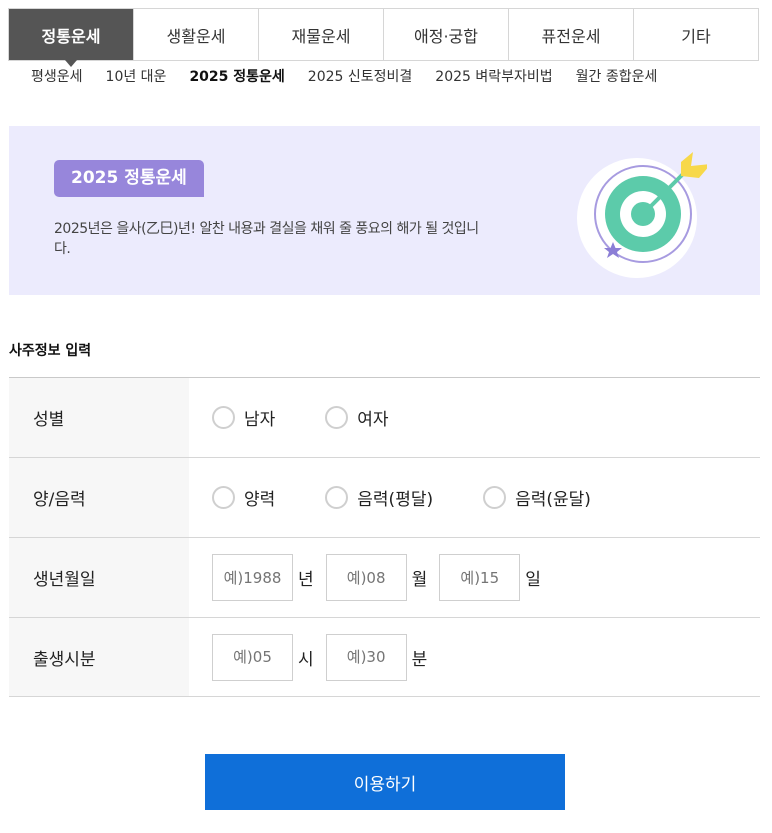 This screenshot has width=772, height=833. Describe the element at coordinates (385, 782) in the screenshot. I see `submit-button: 이용하기` at that location.